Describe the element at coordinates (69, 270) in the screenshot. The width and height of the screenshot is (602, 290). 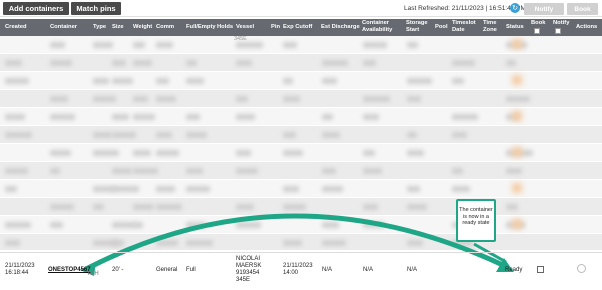
I see `container-link: ONESTOP4567` at that location.